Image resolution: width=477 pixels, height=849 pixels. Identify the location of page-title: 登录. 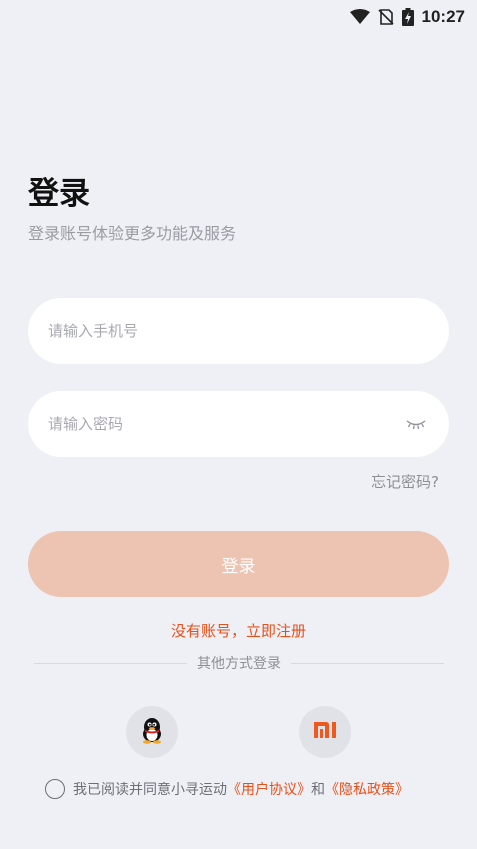
(59, 194).